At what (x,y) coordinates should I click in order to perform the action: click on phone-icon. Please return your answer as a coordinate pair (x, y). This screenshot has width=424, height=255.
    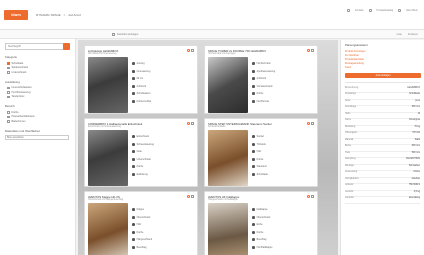
    Looking at the image, I should click on (349, 10).